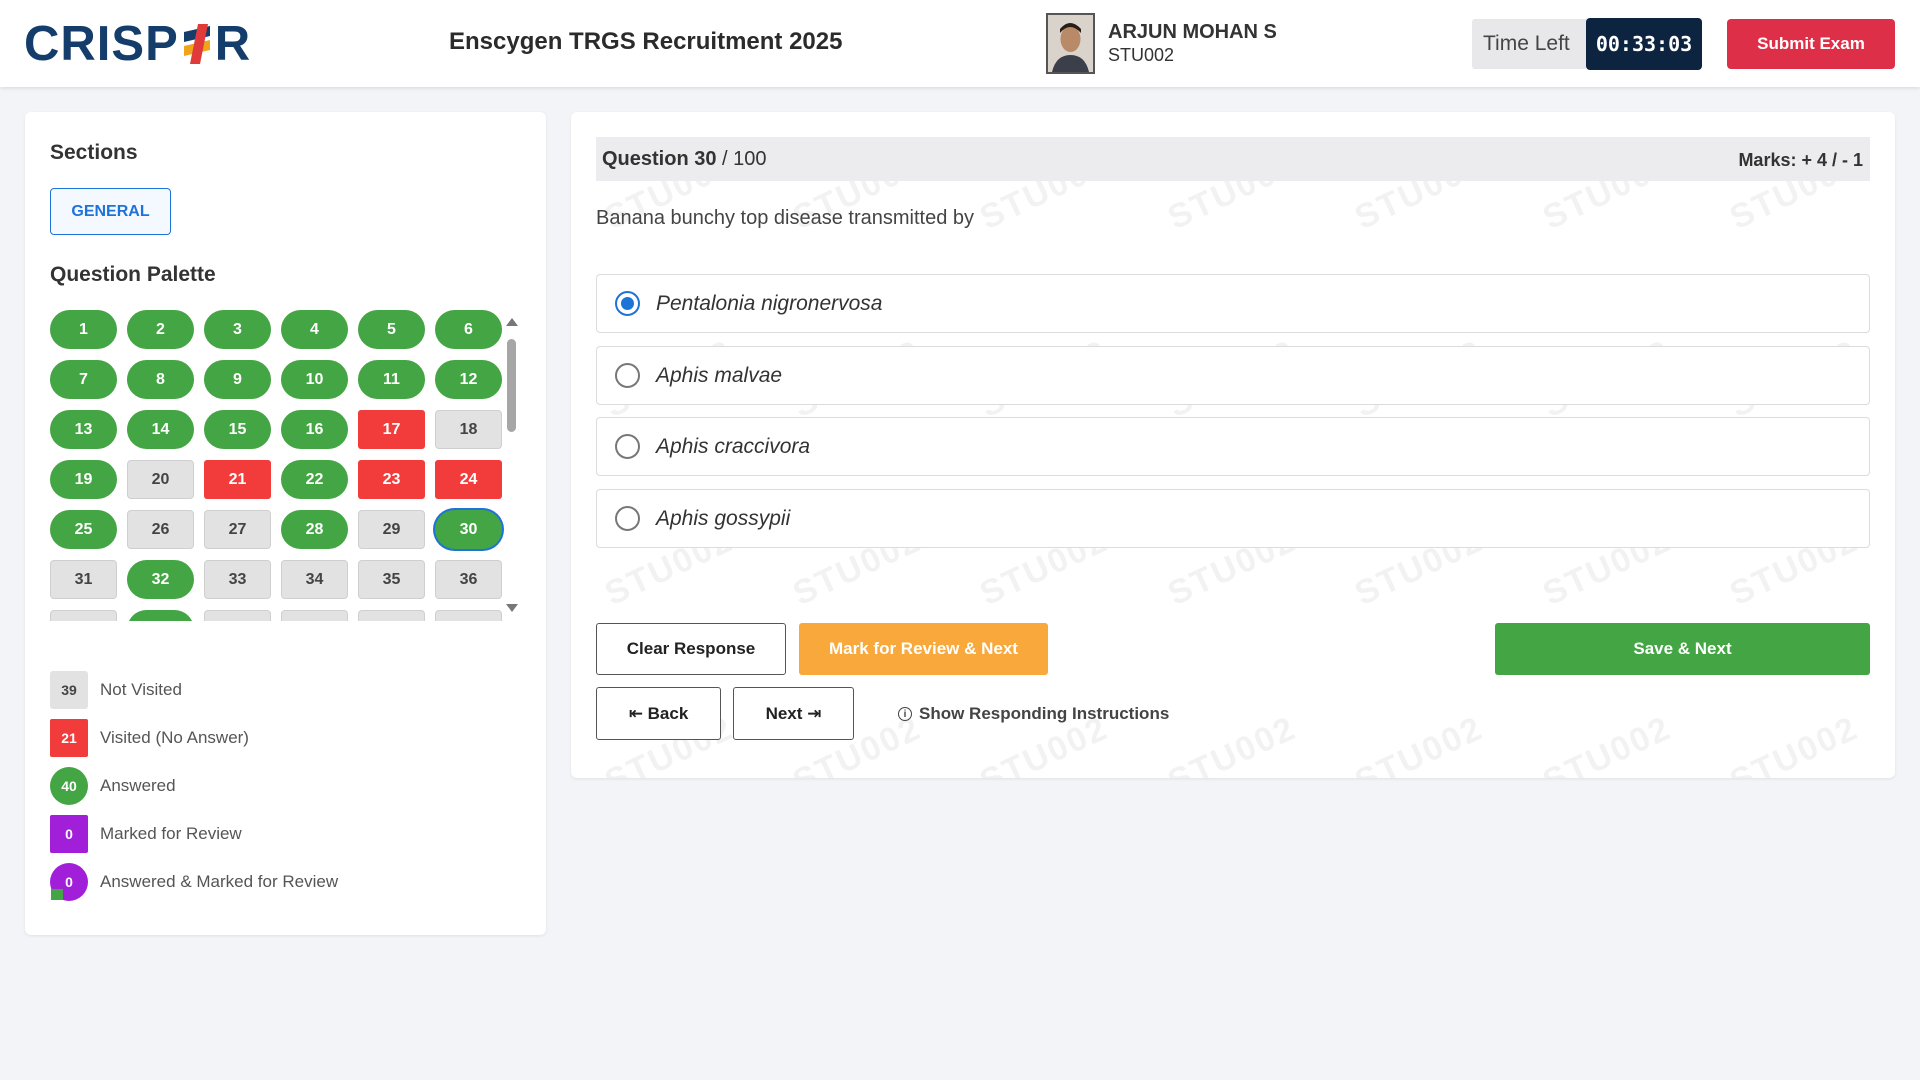 The height and width of the screenshot is (1080, 1920). What do you see at coordinates (314, 429) in the screenshot?
I see `palette-question-button: 16` at bounding box center [314, 429].